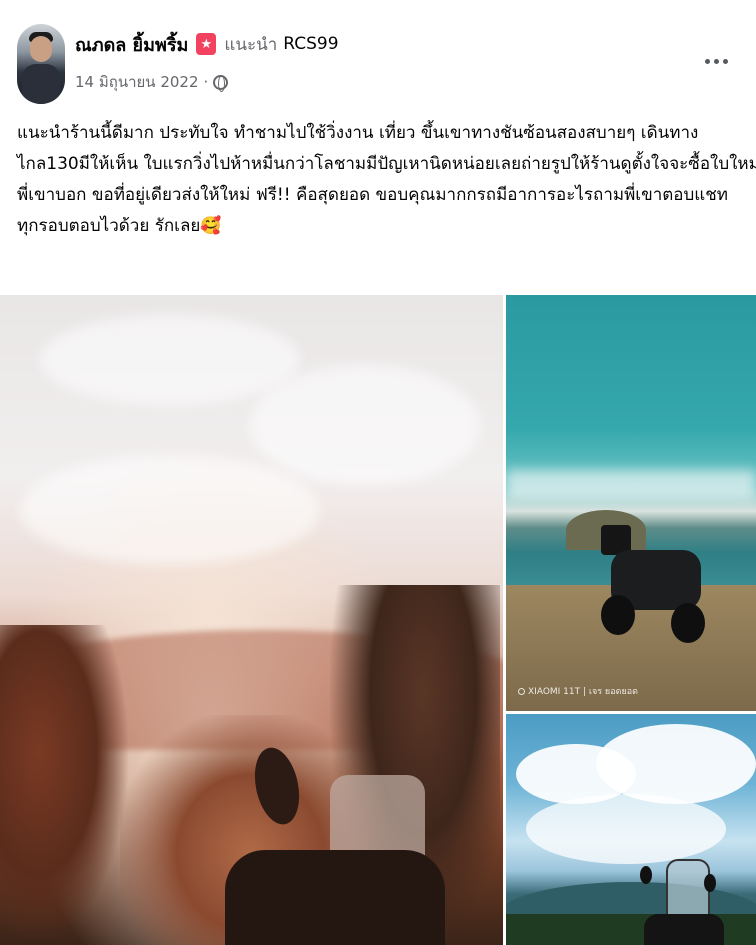 The width and height of the screenshot is (756, 945). Describe the element at coordinates (310, 44) in the screenshot. I see `recommended-page-name: RCS99` at that location.